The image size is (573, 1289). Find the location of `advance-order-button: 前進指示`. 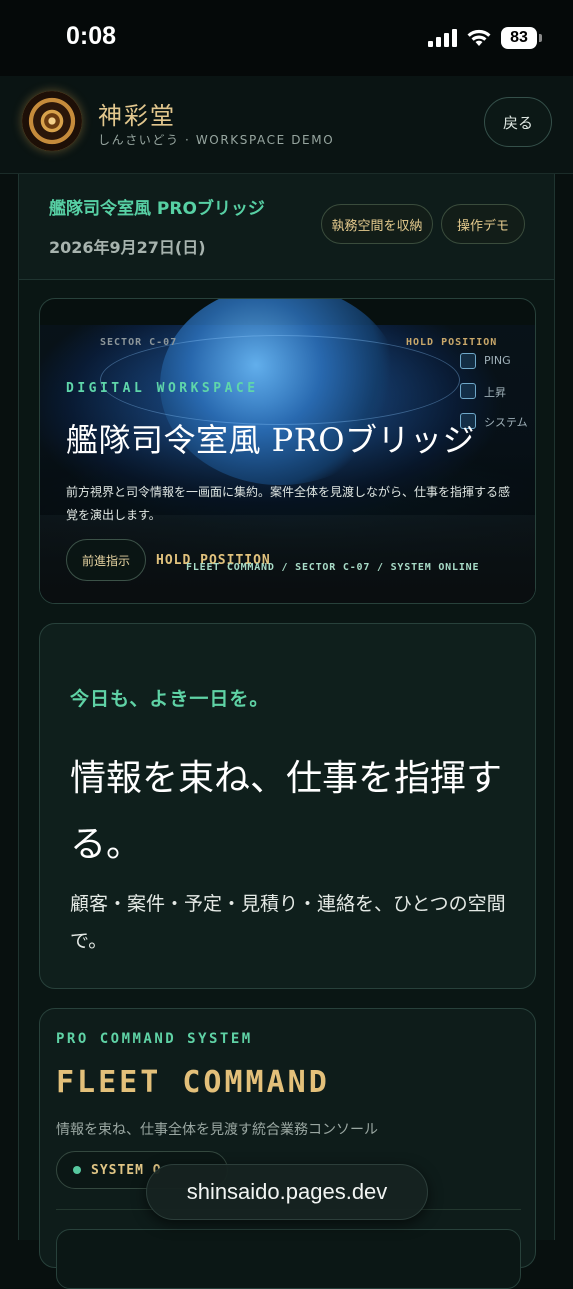

advance-order-button: 前進指示 is located at coordinates (106, 560).